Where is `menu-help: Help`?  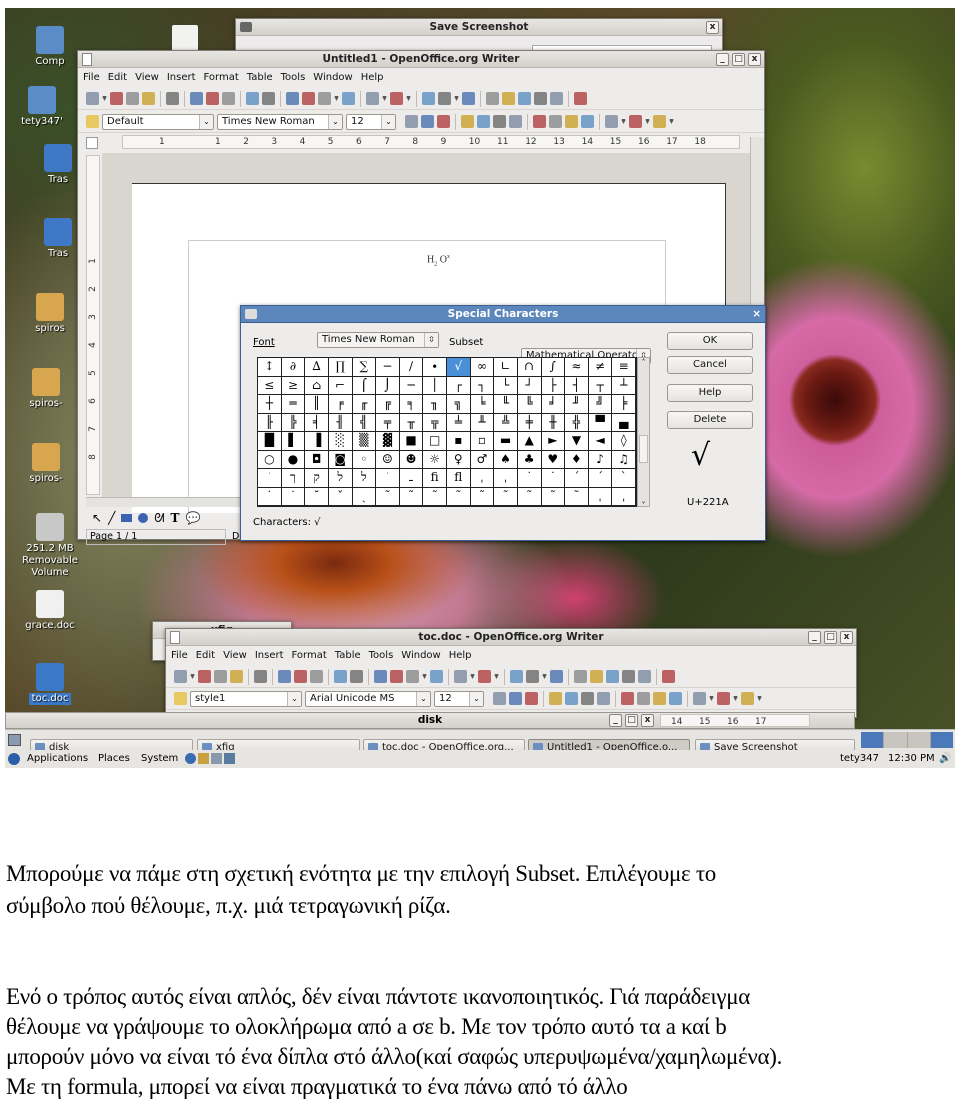 menu-help: Help is located at coordinates (460, 655).